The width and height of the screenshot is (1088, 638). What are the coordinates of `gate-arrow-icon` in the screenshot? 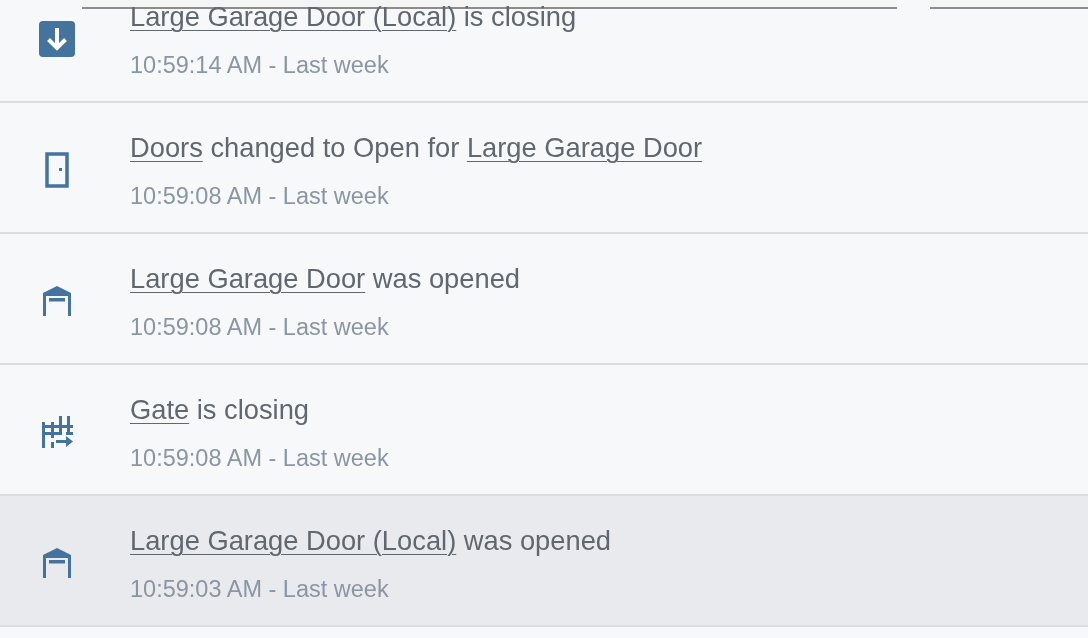 It's located at (57, 432).